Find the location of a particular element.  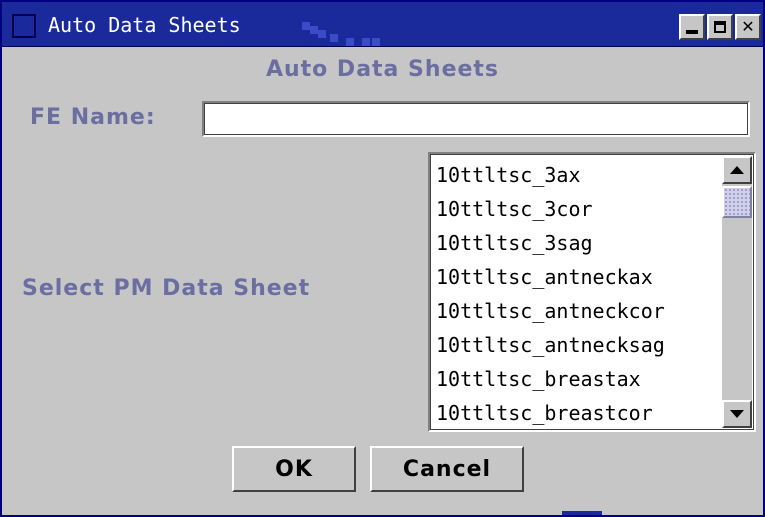

title-bar: Auto Data Sheets ✕ is located at coordinates (382, 24).